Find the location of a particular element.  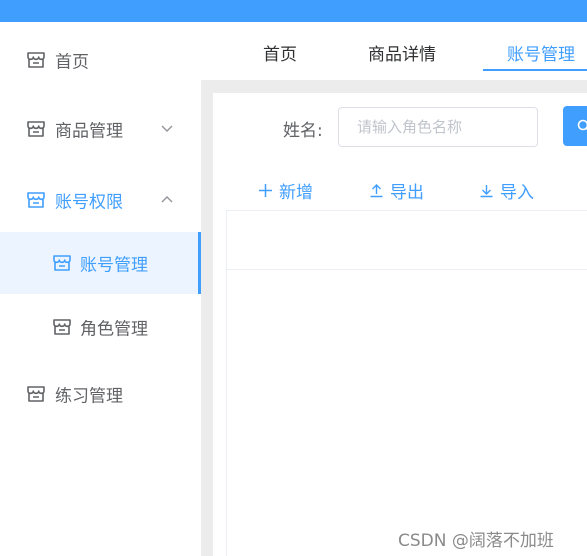

import-label: 导入 is located at coordinates (517, 193).